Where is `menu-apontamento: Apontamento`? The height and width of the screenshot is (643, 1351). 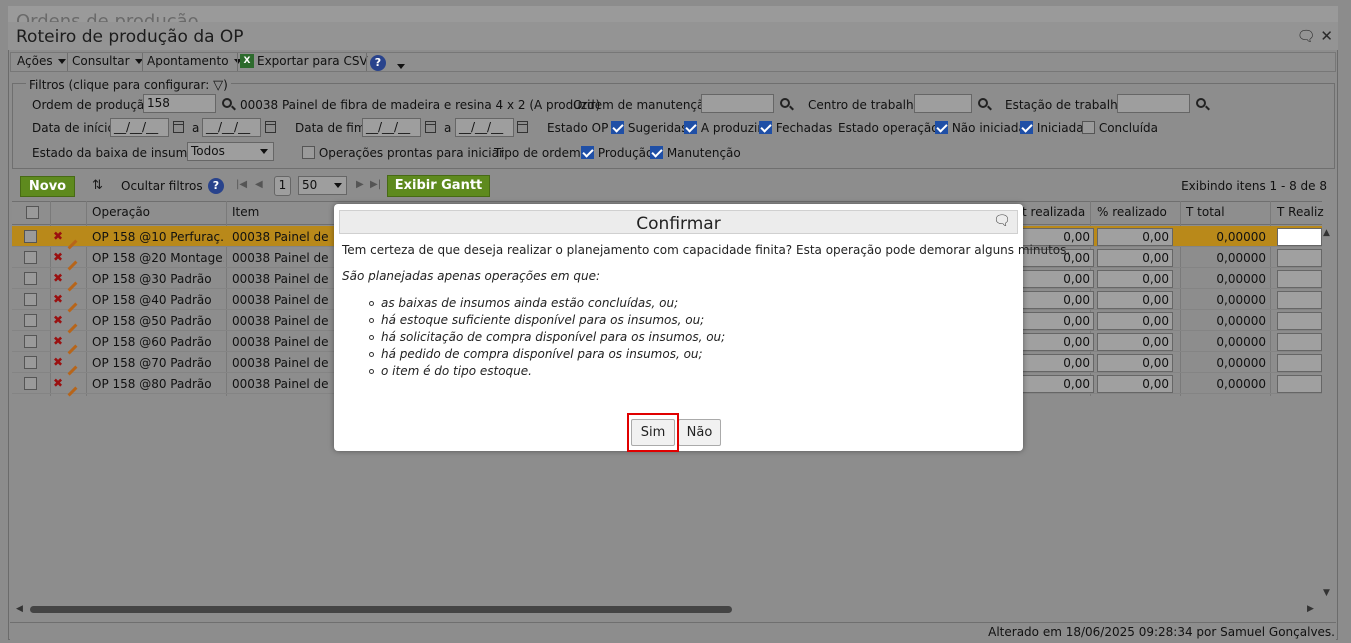
menu-apontamento: Apontamento is located at coordinates (194, 61).